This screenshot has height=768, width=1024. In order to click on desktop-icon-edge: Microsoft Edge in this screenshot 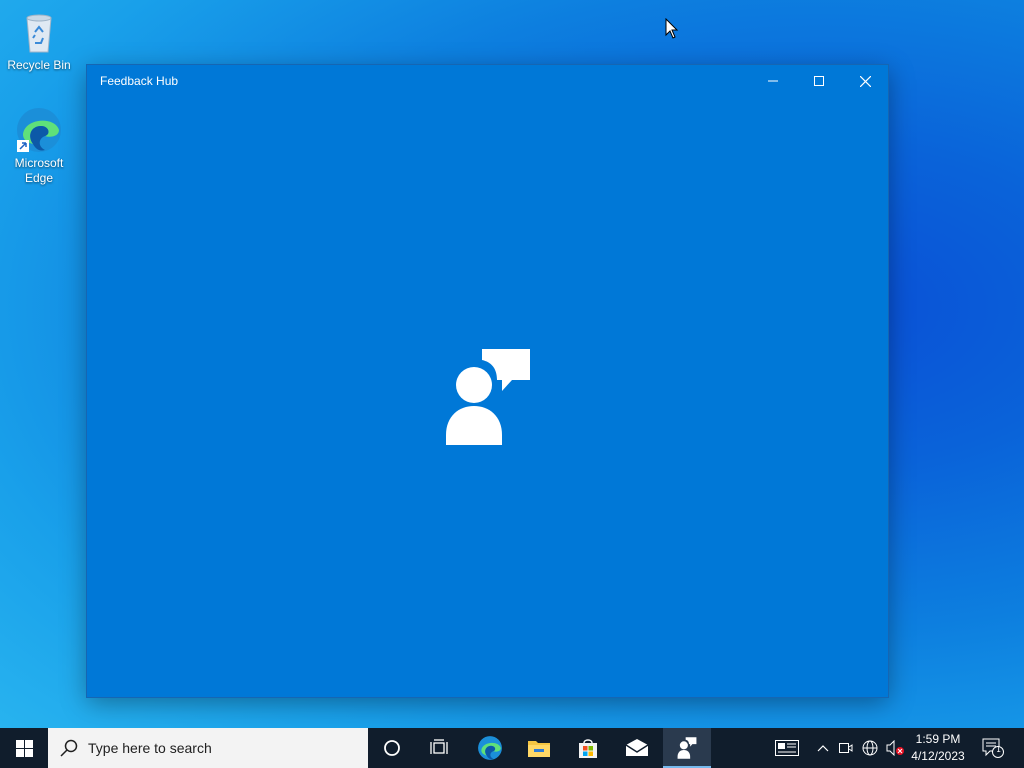, I will do `click(39, 146)`.